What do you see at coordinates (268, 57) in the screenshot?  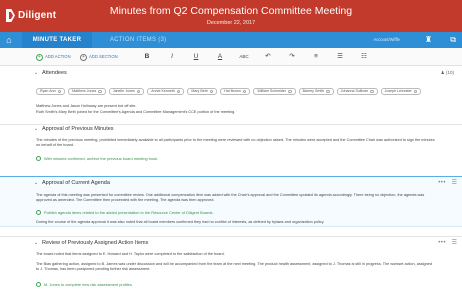 I see `undo-button: ↶` at bounding box center [268, 57].